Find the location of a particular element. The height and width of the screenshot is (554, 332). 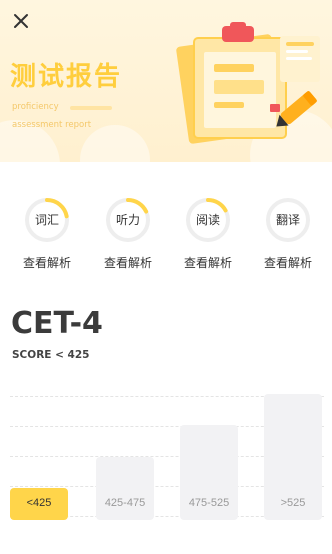

chart-category-label: <425 is located at coordinates (39, 503).